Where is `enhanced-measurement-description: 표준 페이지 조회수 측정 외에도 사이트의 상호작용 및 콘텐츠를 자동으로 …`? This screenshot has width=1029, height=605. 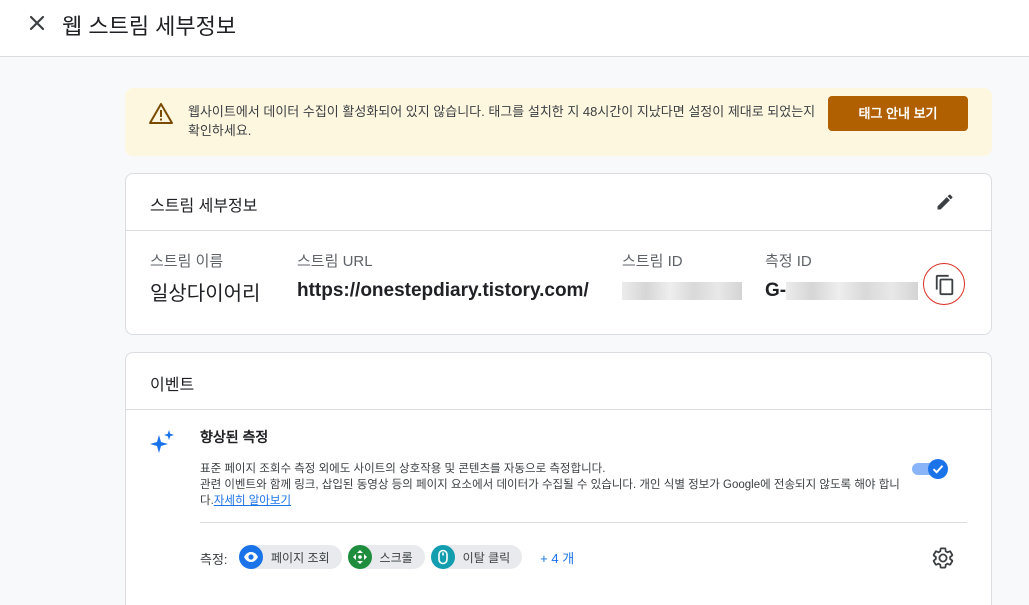
enhanced-measurement-description: 표준 페이지 조회수 측정 외에도 사이트의 상호작용 및 콘텐츠를 자동으로 … is located at coordinates (555, 485).